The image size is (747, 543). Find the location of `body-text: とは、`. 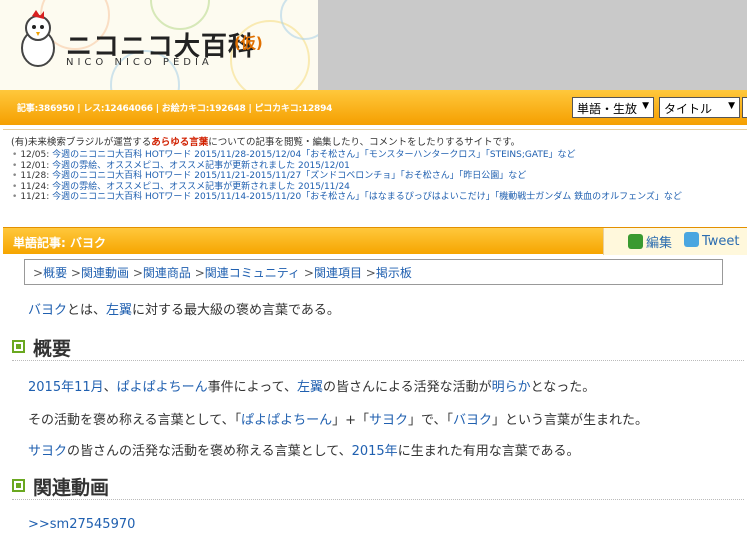

body-text: とは、 is located at coordinates (87, 310).